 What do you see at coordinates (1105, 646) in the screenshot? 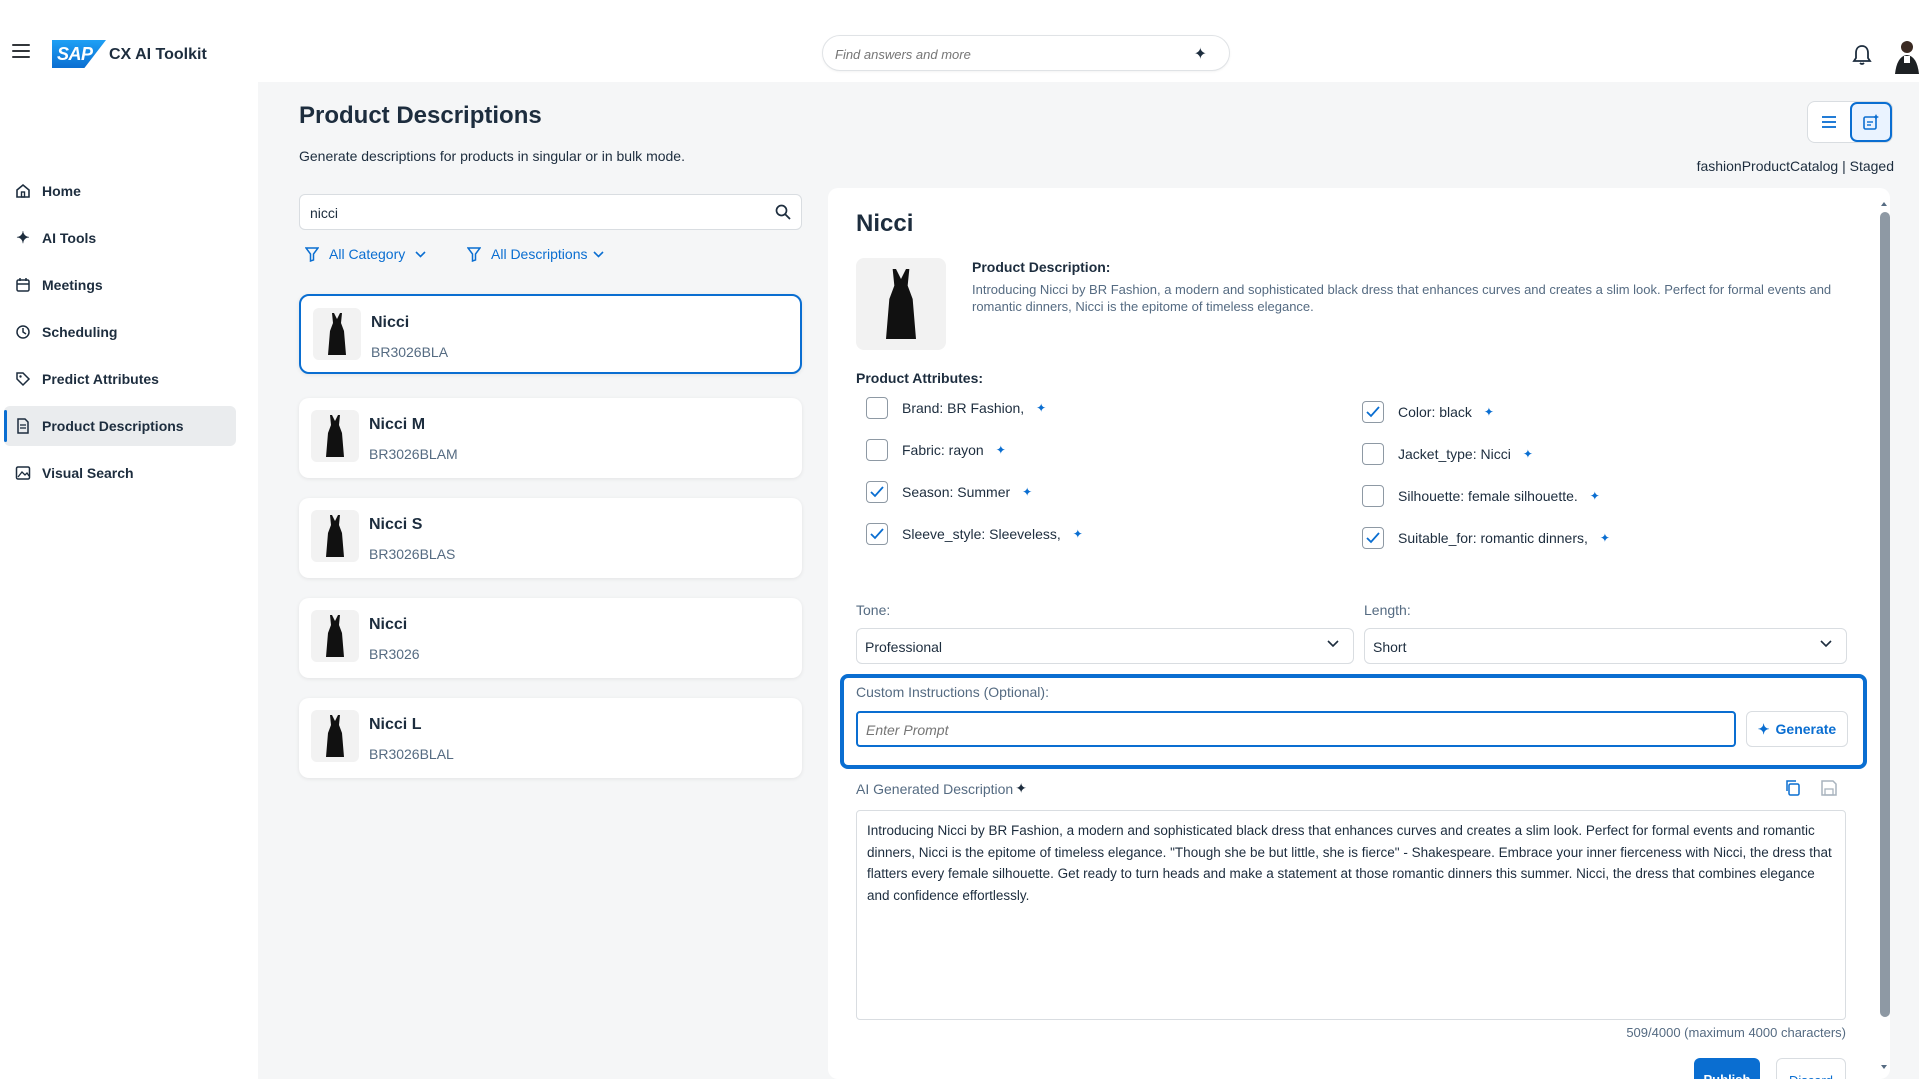
I see `tone-select: Professional` at bounding box center [1105, 646].